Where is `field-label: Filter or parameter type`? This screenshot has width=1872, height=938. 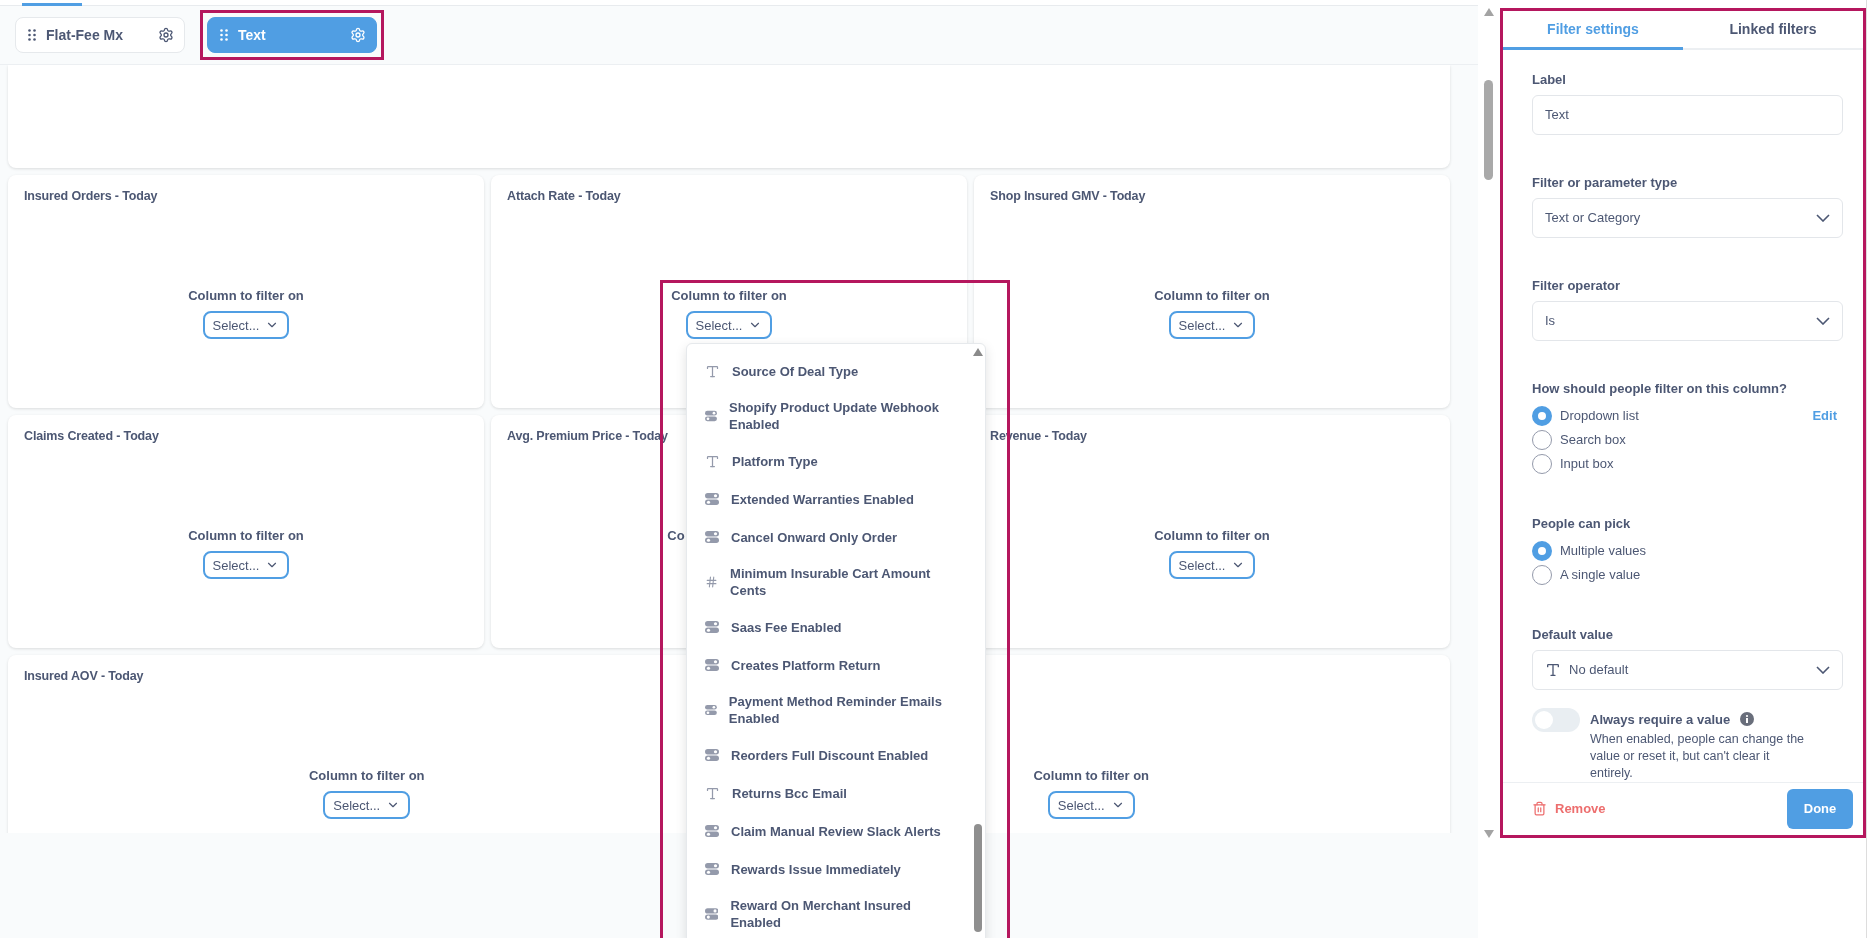 field-label: Filter or parameter type is located at coordinates (1605, 182).